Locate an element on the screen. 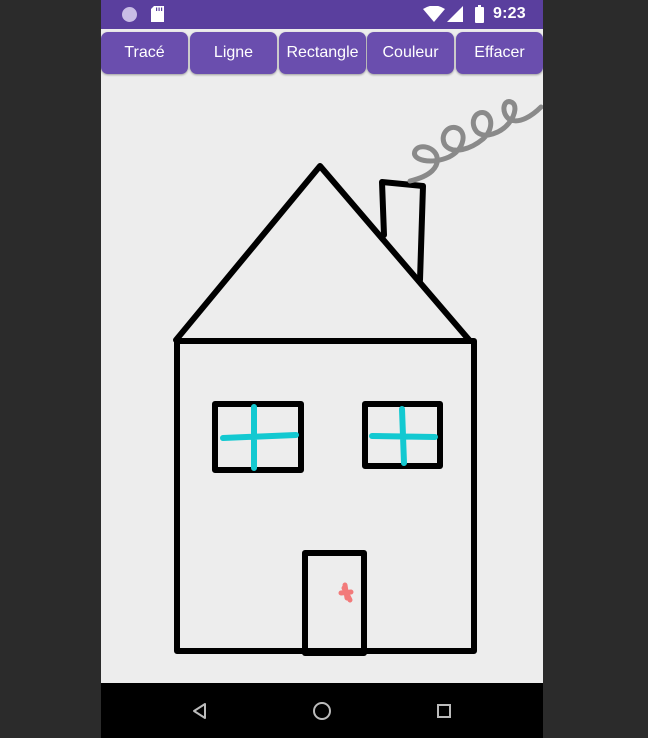 The image size is (648, 738). rectangle-button: Rectangle is located at coordinates (322, 53).